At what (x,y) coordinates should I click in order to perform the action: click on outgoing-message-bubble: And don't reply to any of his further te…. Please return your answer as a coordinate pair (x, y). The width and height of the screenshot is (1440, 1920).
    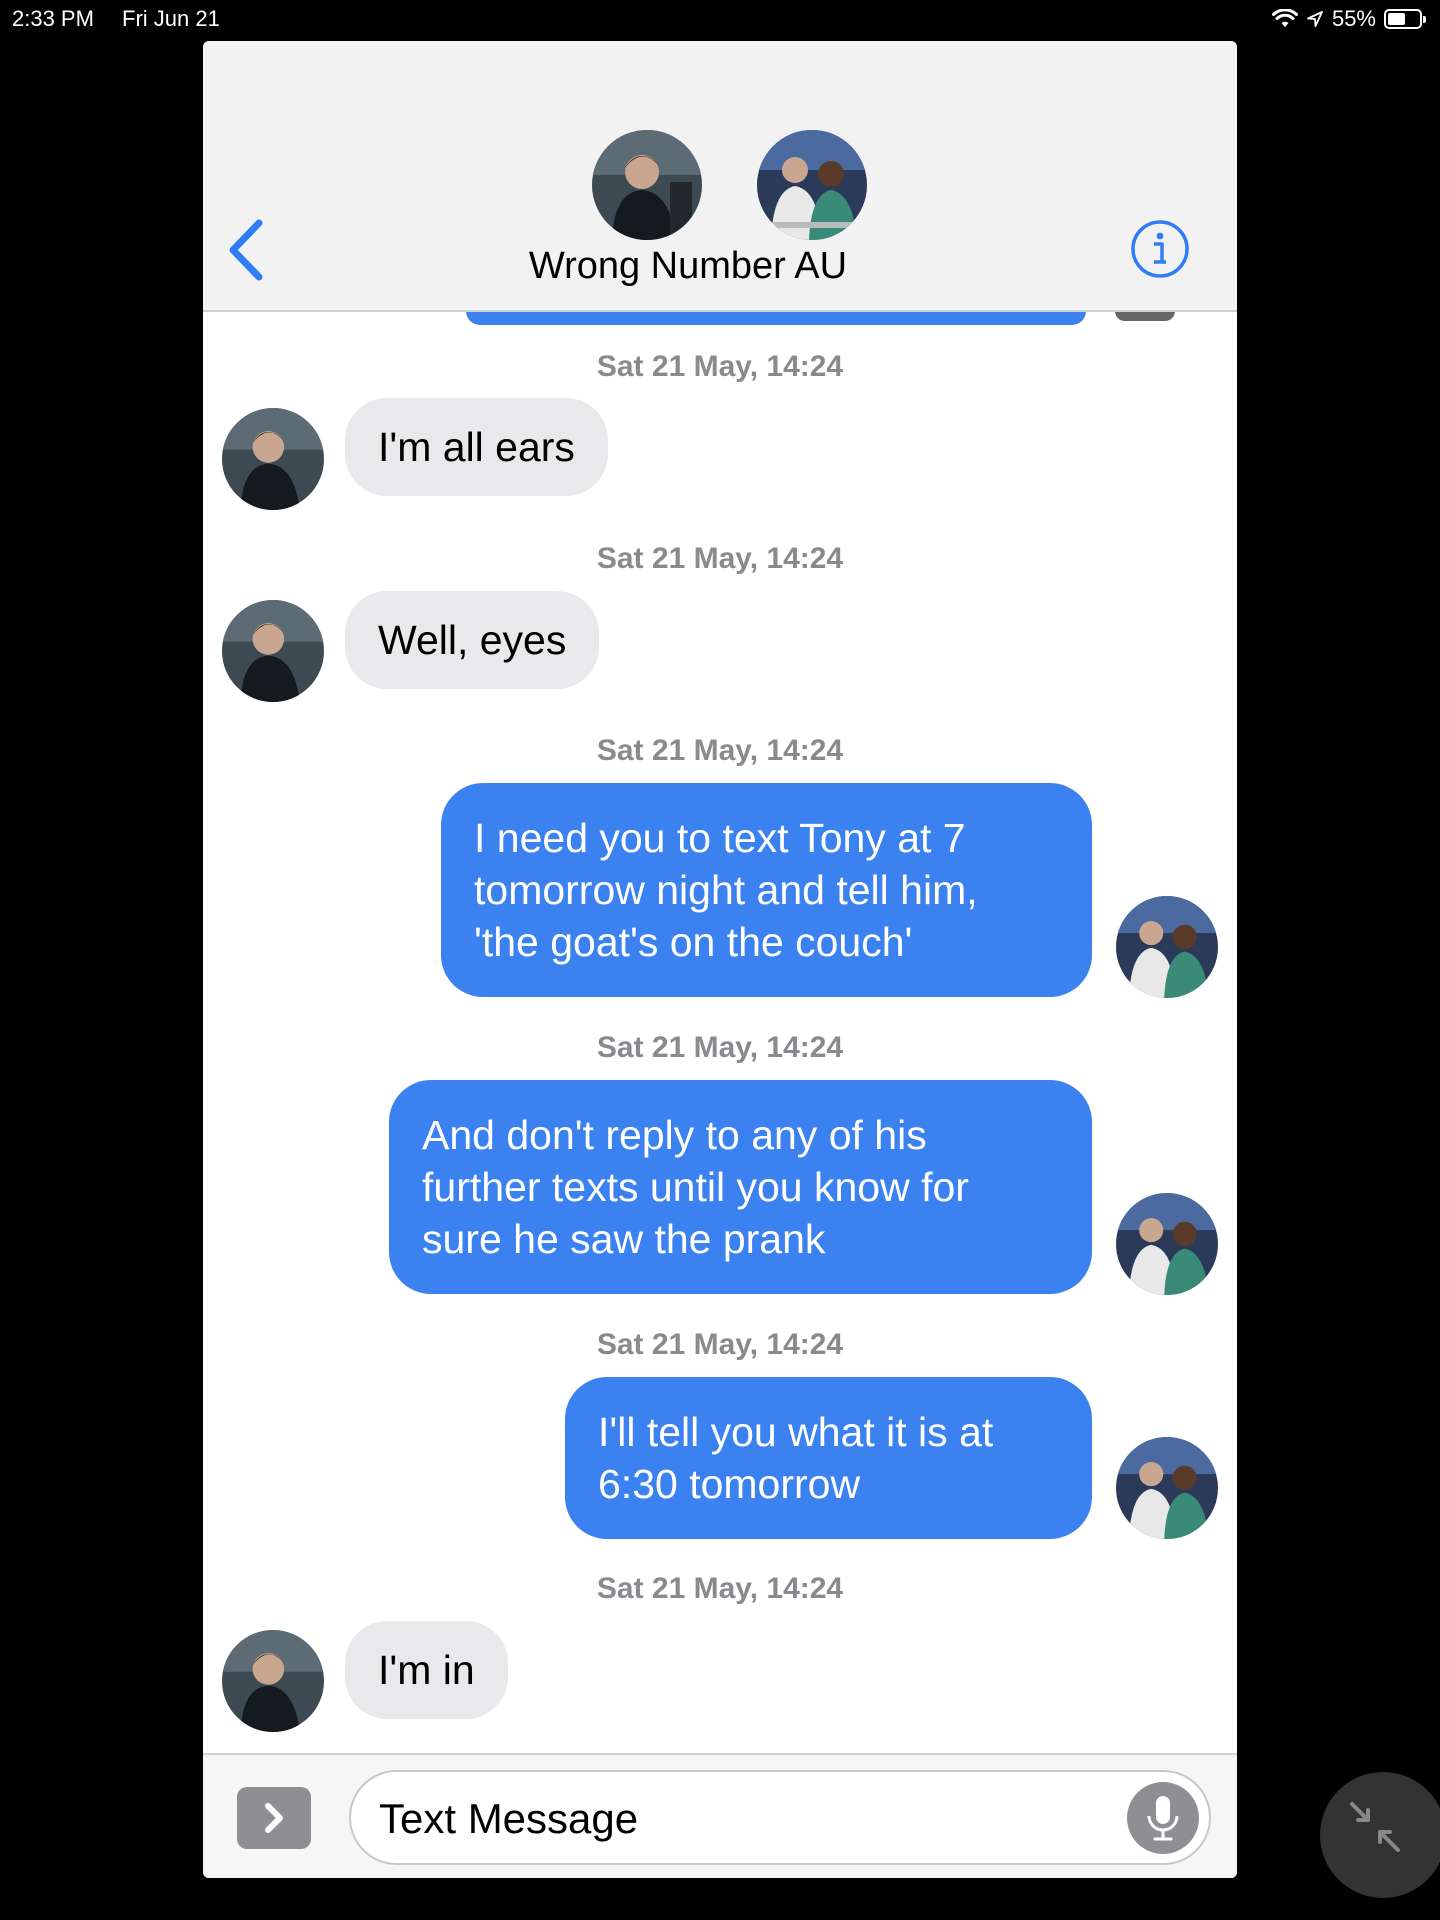
    Looking at the image, I should click on (740, 1187).